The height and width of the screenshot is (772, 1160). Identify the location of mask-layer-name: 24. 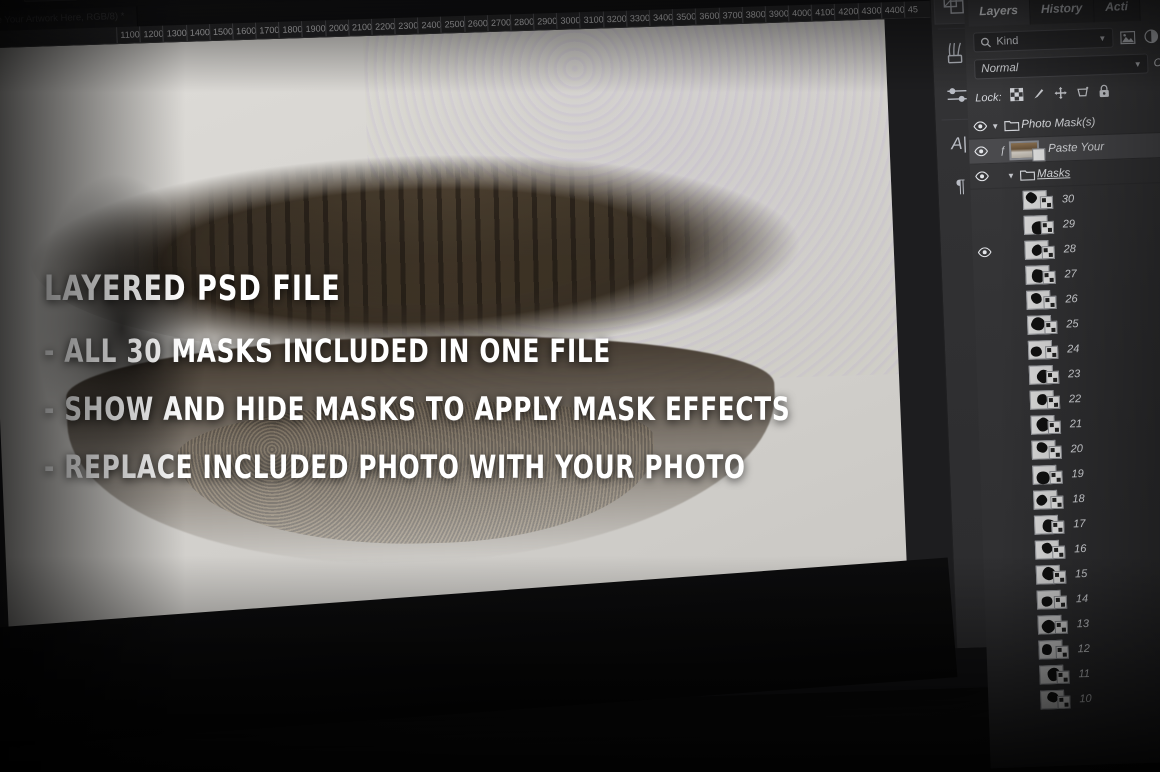
(1073, 348).